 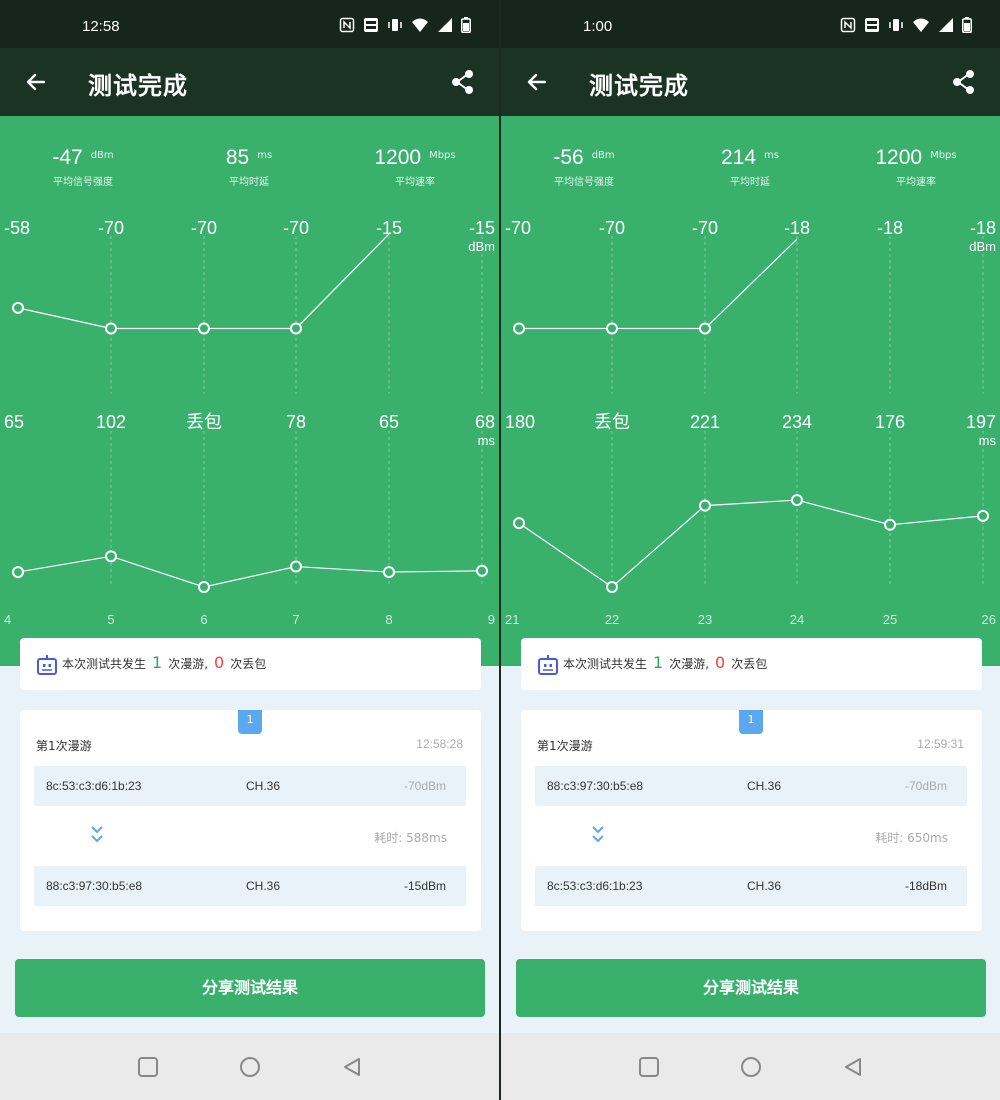 I want to click on roam-duration: 耗时: 588ms, so click(x=410, y=838).